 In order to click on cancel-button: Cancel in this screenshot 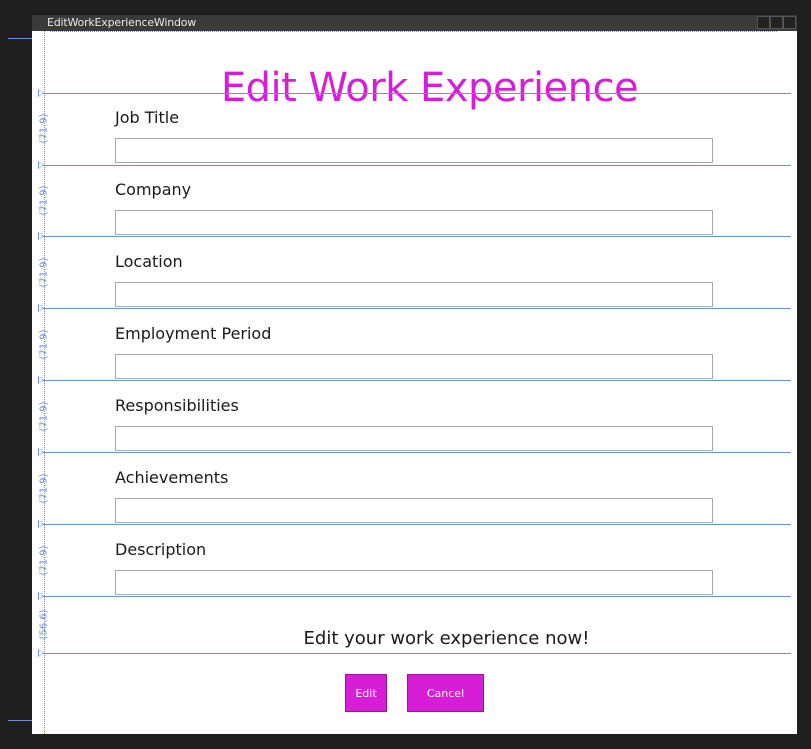, I will do `click(445, 693)`.